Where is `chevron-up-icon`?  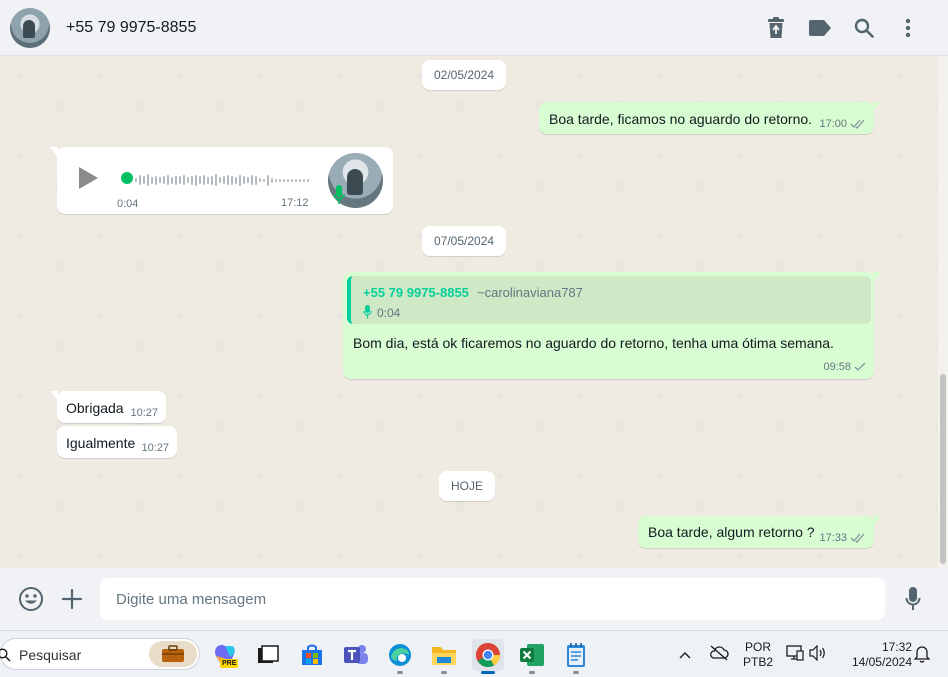 chevron-up-icon is located at coordinates (685, 655).